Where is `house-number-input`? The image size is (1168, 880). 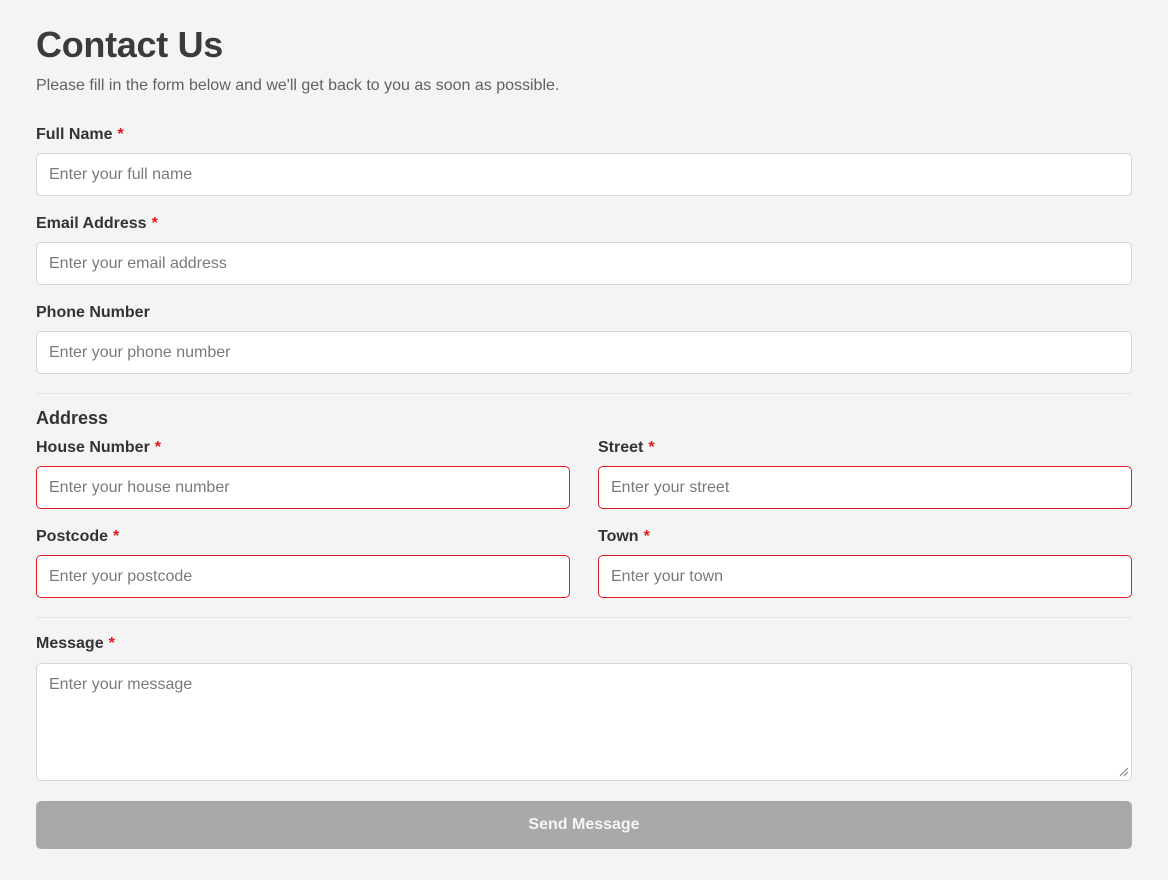 house-number-input is located at coordinates (303, 487).